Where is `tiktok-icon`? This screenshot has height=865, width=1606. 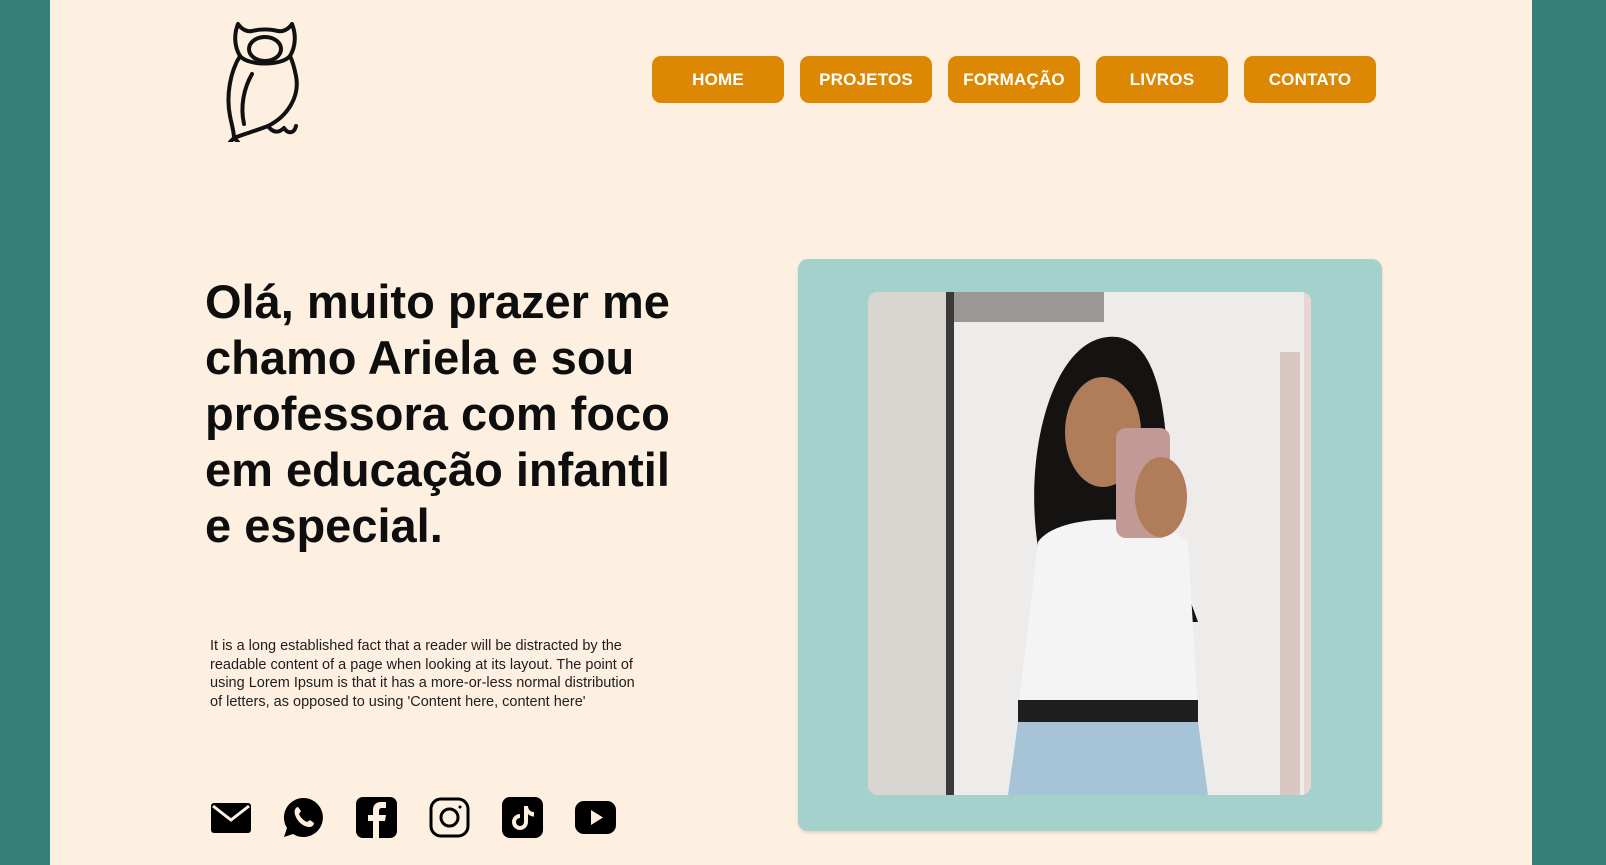
tiktok-icon is located at coordinates (522, 817).